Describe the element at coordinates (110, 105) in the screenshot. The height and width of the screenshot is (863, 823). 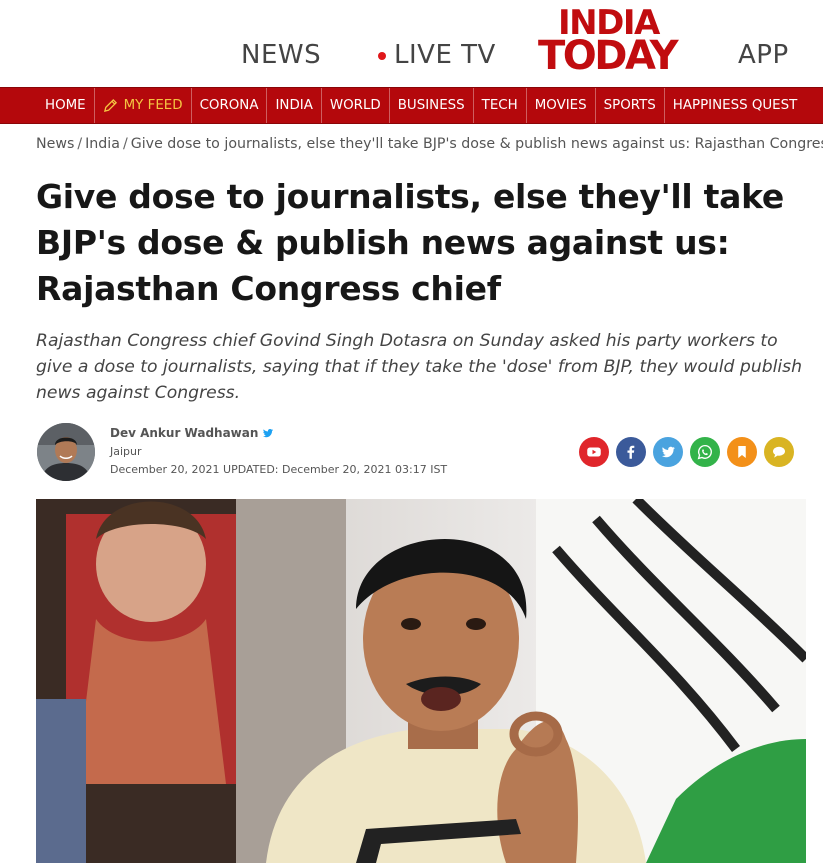
I see `pencil-icon` at that location.